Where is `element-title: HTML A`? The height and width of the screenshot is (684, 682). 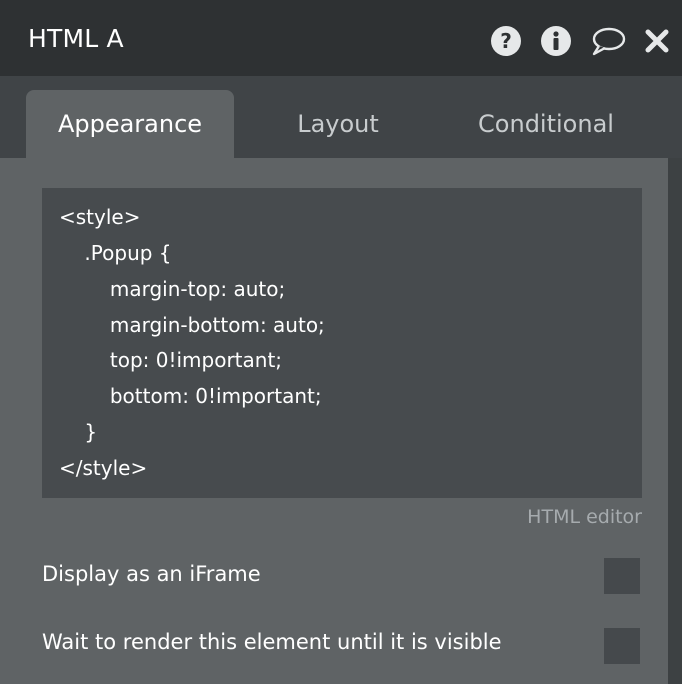
element-title: HTML A is located at coordinates (76, 38).